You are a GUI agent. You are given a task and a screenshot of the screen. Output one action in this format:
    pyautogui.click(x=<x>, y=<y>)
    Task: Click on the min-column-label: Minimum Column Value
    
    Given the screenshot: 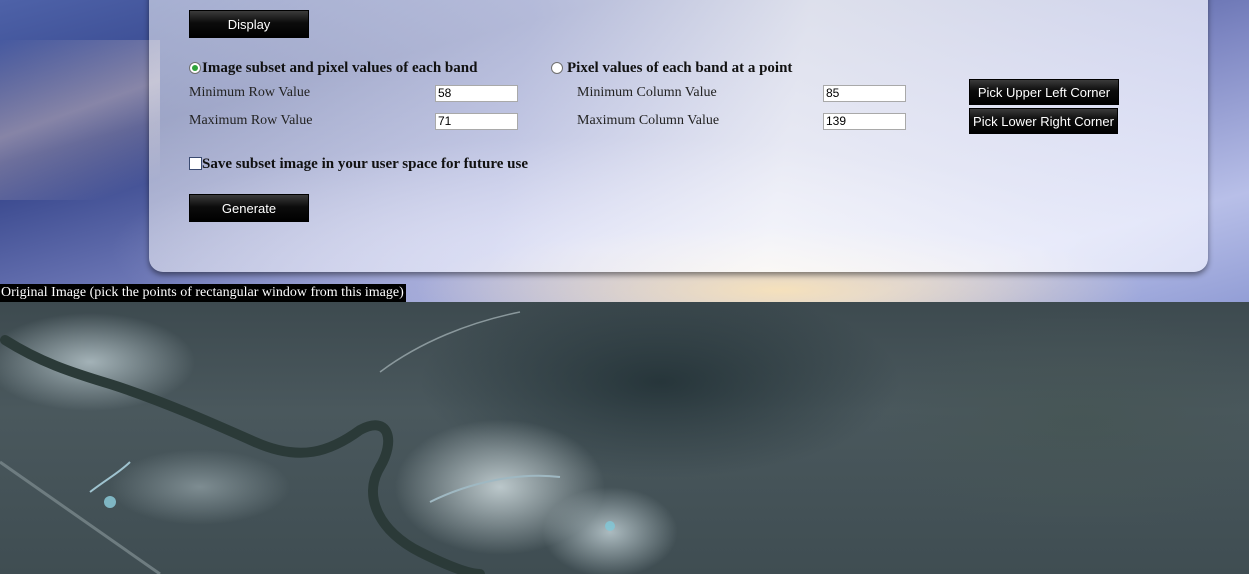 What is the action you would take?
    pyautogui.click(x=647, y=92)
    